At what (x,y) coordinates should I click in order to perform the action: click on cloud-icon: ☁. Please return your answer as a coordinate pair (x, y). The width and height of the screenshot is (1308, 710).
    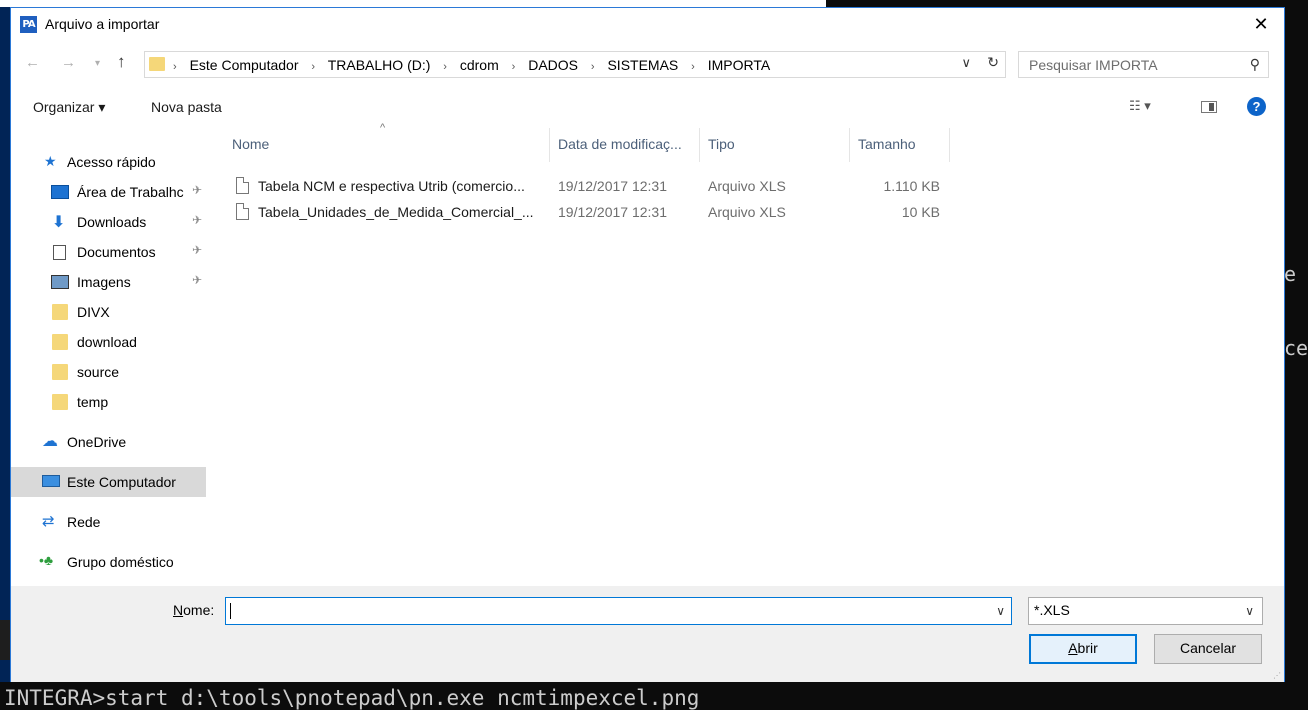
    Looking at the image, I should click on (50, 441).